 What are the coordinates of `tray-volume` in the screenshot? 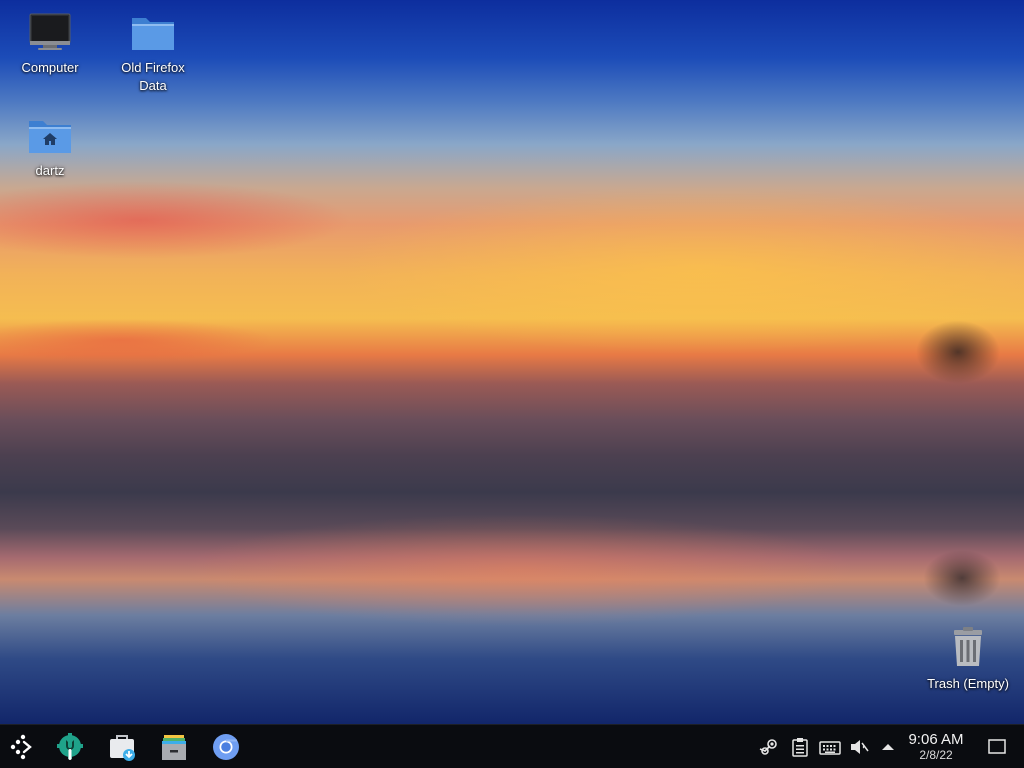 It's located at (859, 747).